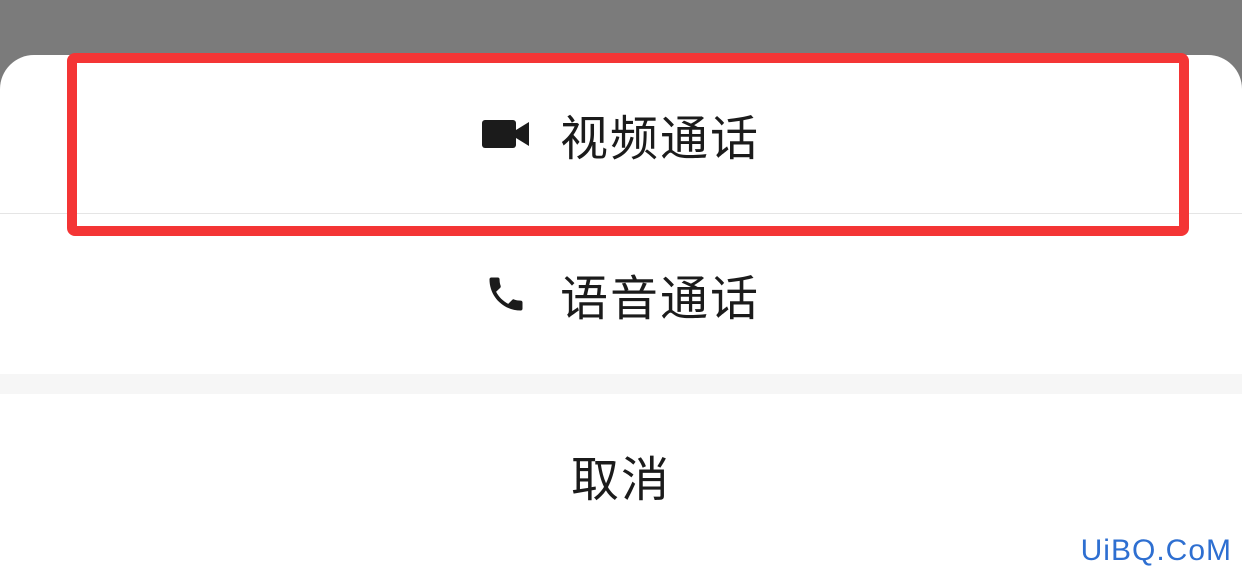 The height and width of the screenshot is (576, 1242). I want to click on phone-icon, so click(506, 294).